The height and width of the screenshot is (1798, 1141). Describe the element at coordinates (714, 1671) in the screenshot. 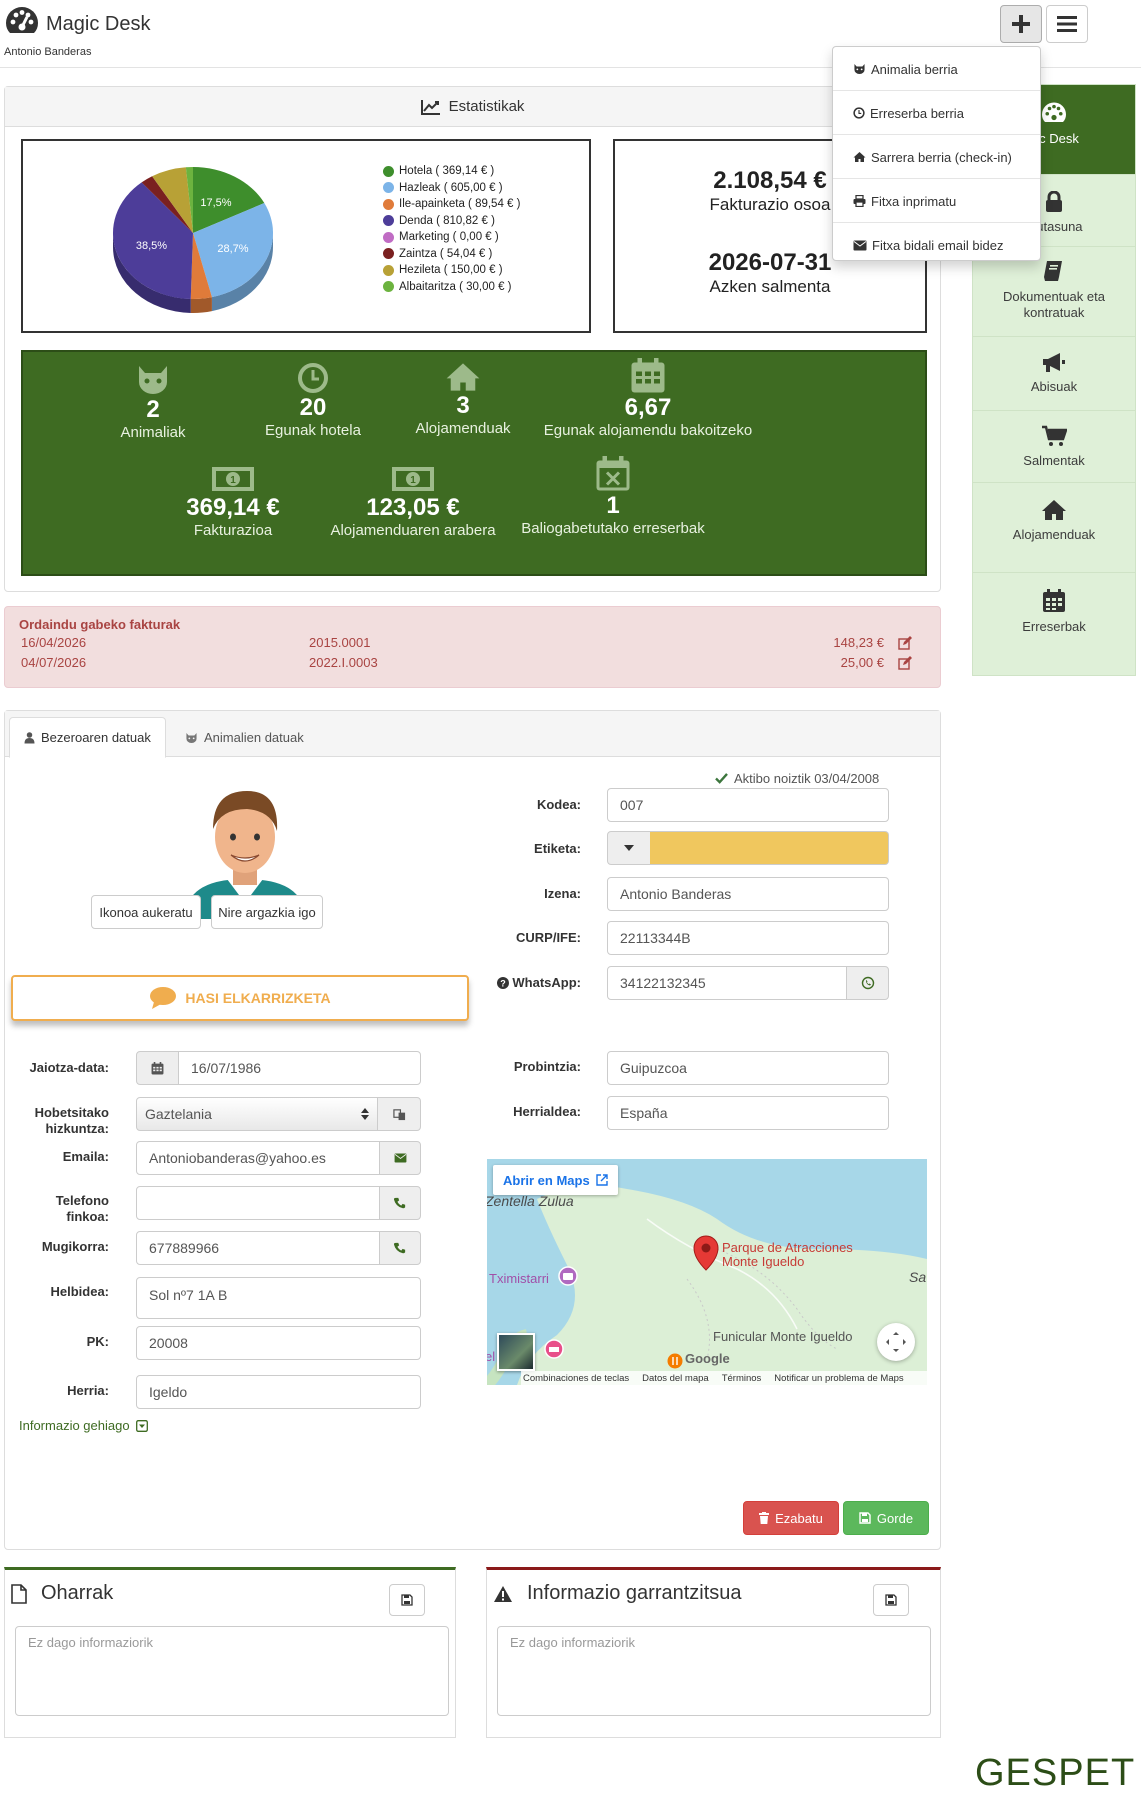

I see `important-info-textarea: Ez dago informaziorik` at that location.